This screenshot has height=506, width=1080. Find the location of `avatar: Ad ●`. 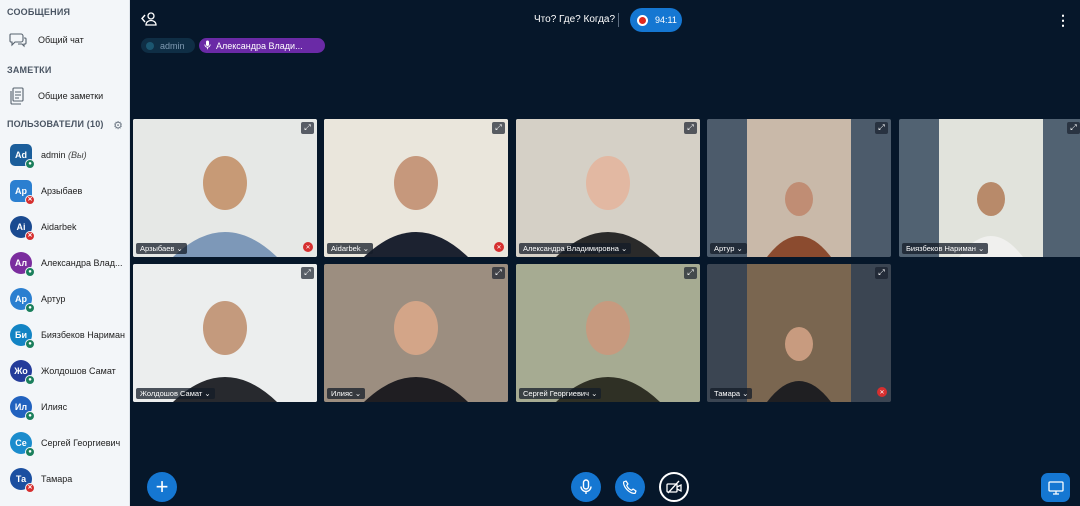

avatar: Ad ● is located at coordinates (22, 156).